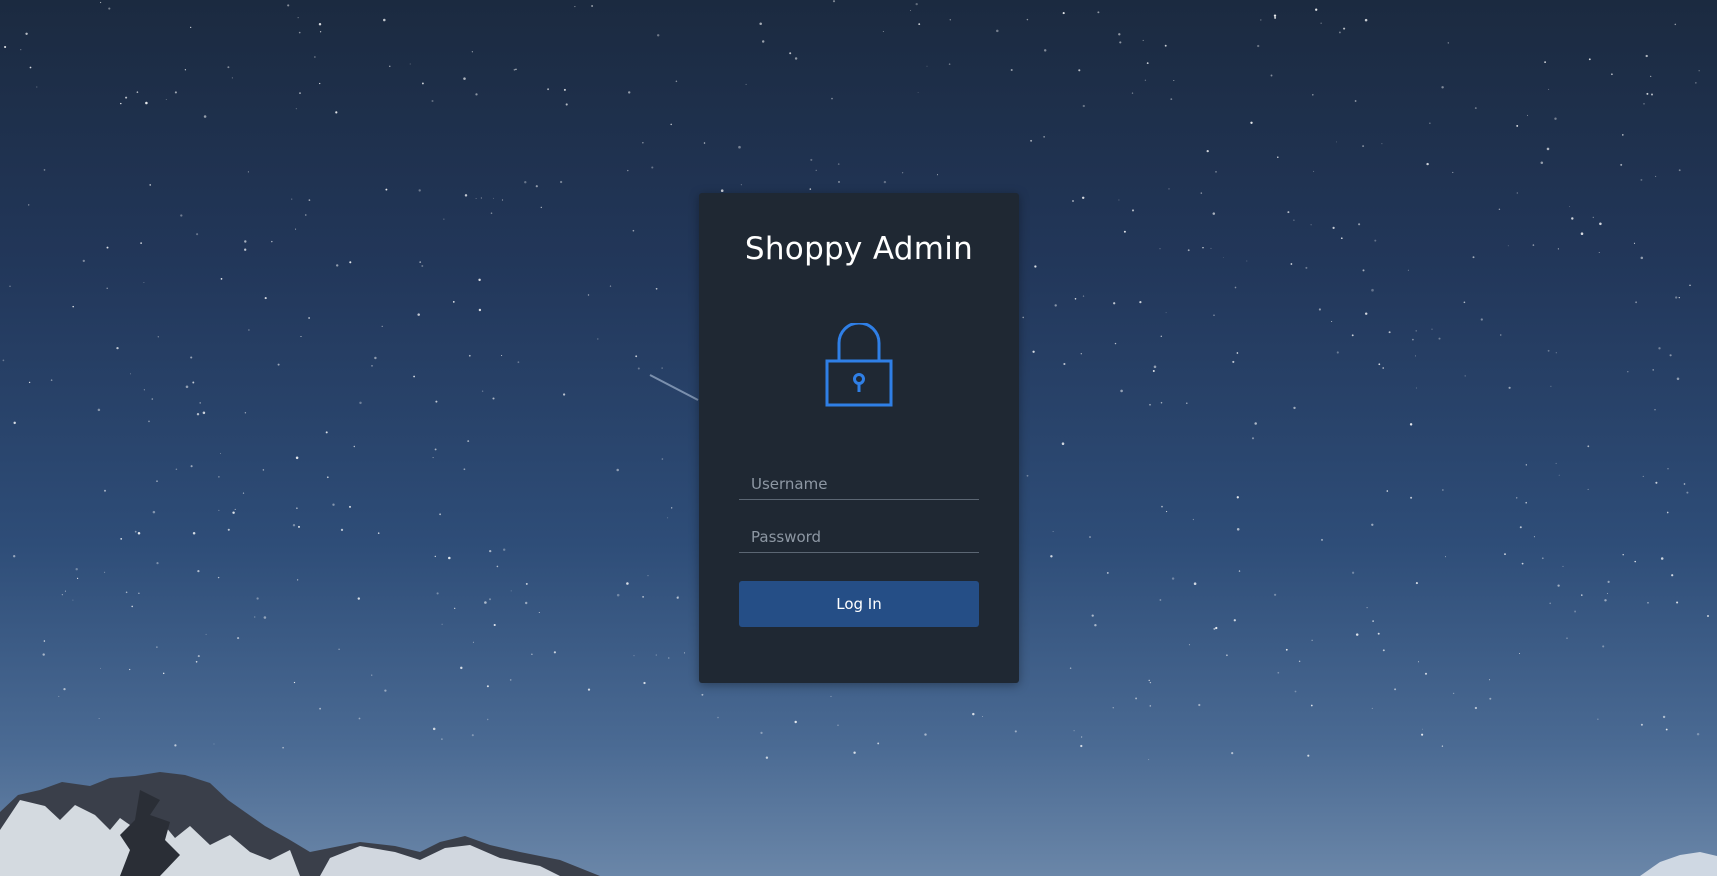 This screenshot has height=876, width=1717. Describe the element at coordinates (859, 537) in the screenshot. I see `password-input` at that location.